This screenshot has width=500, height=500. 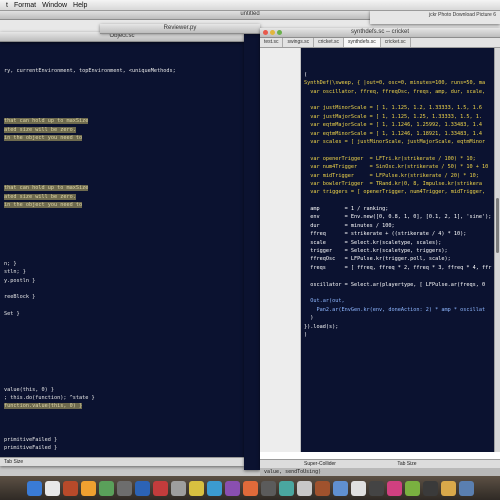 I want to click on minimize-button, so click(x=272, y=32).